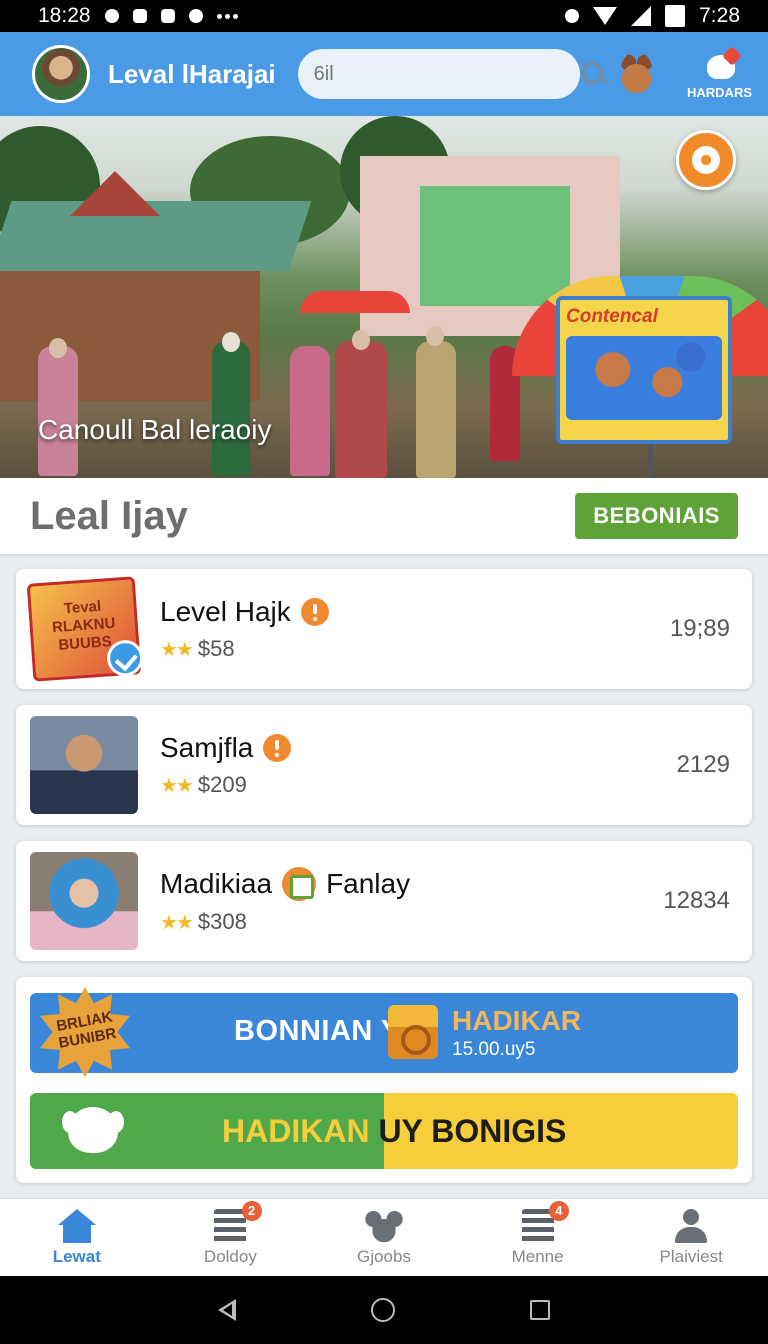 The height and width of the screenshot is (1344, 768). I want to click on system-home-icon, so click(382, 1310).